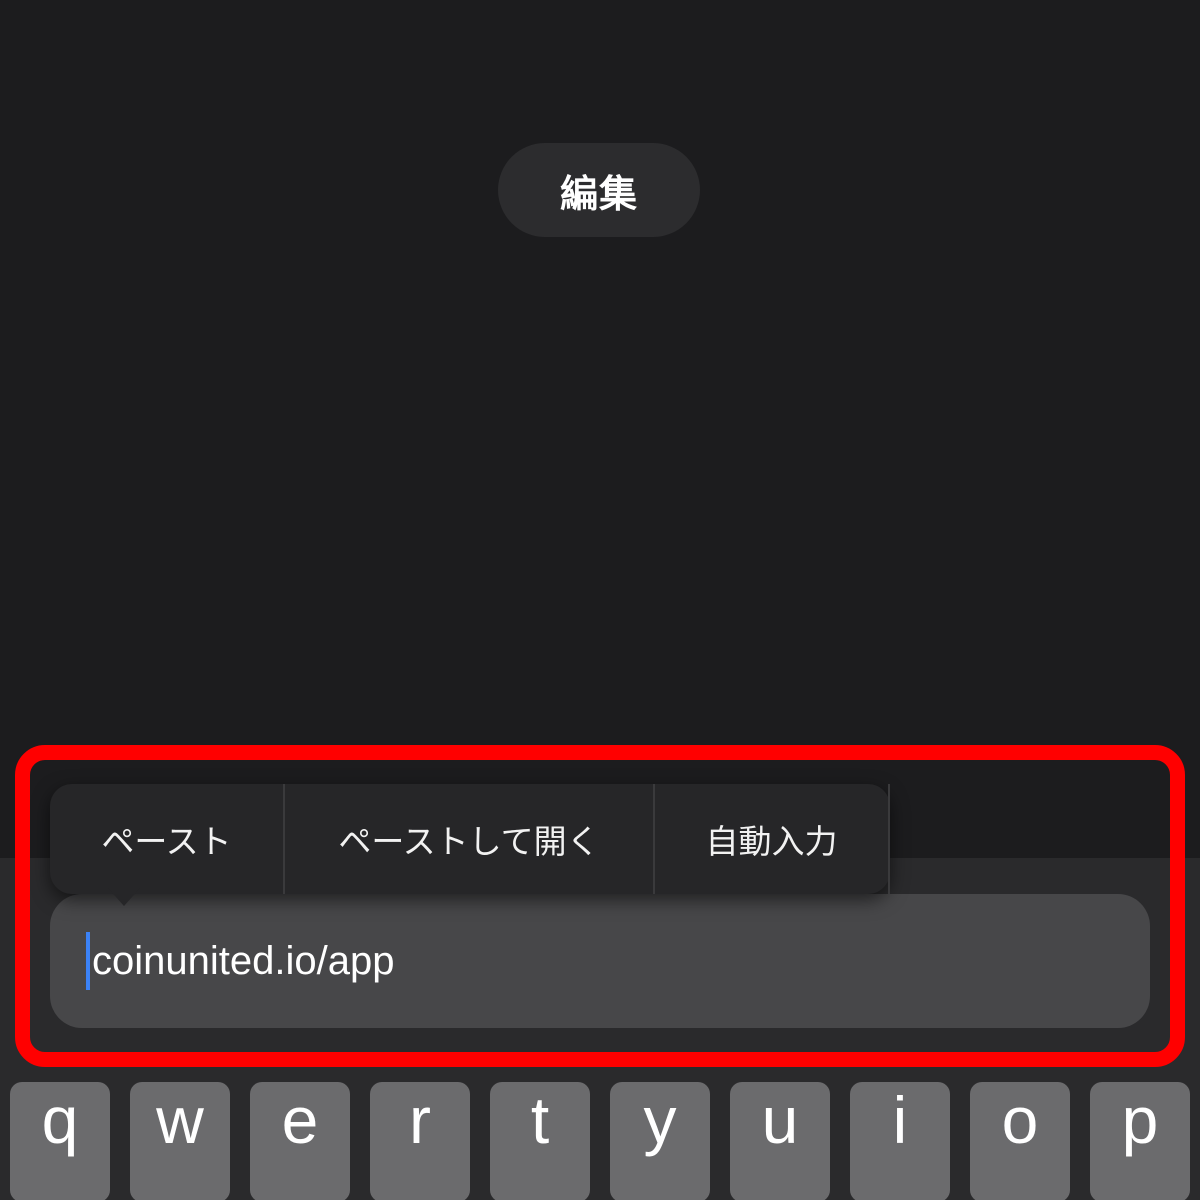 Image resolution: width=1200 pixels, height=1200 pixels. Describe the element at coordinates (88, 961) in the screenshot. I see `text-caret` at that location.